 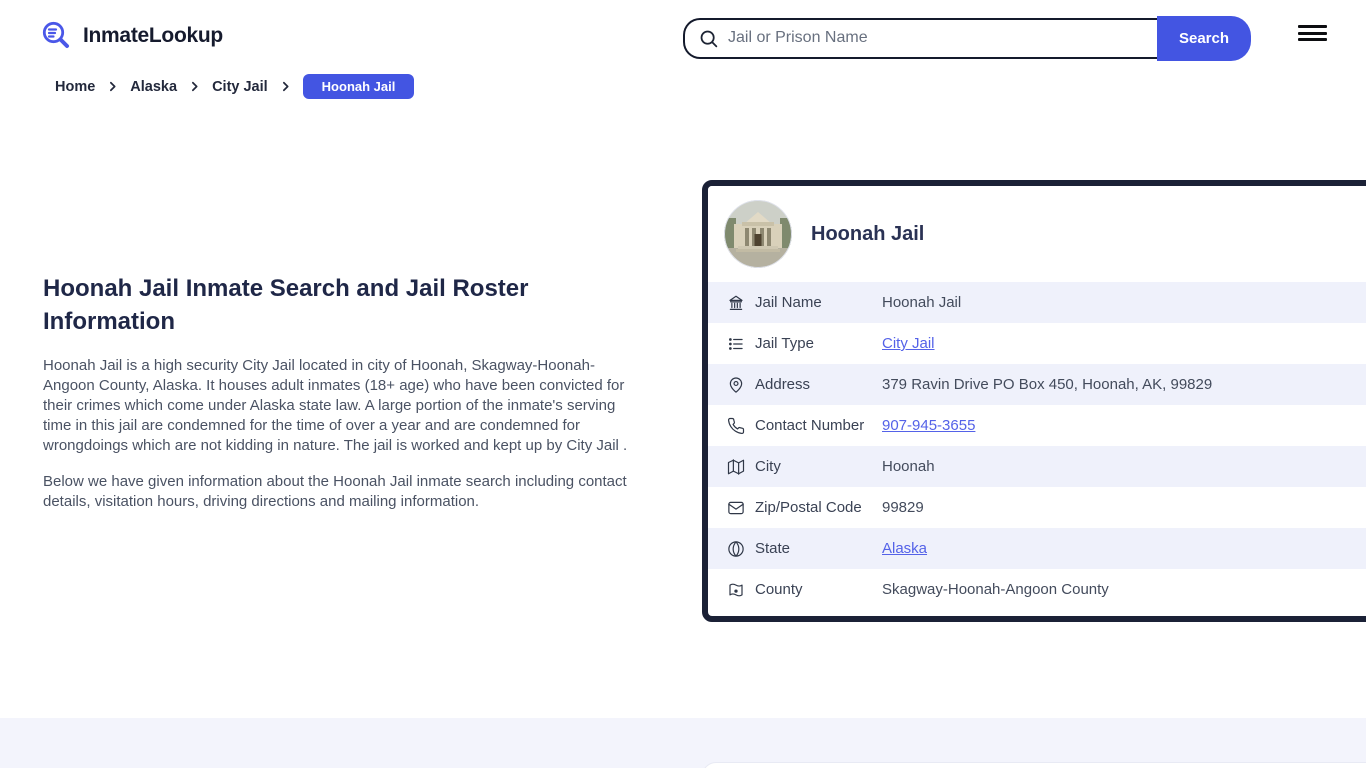 I want to click on table-row-city: City Hoonah, so click(x=1037, y=466).